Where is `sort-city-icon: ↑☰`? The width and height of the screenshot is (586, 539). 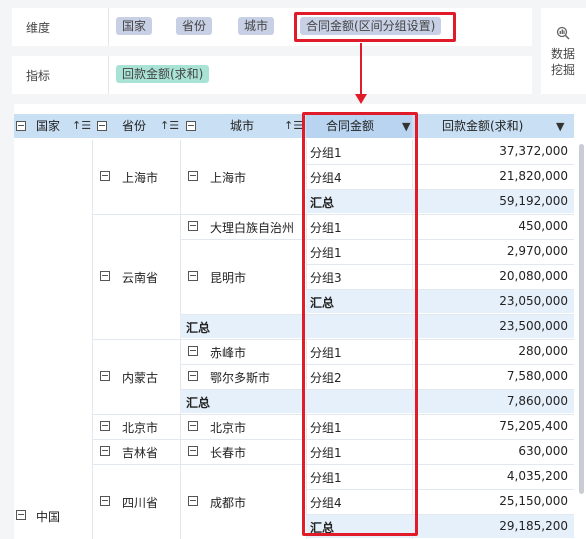
sort-city-icon: ↑☰ is located at coordinates (293, 125).